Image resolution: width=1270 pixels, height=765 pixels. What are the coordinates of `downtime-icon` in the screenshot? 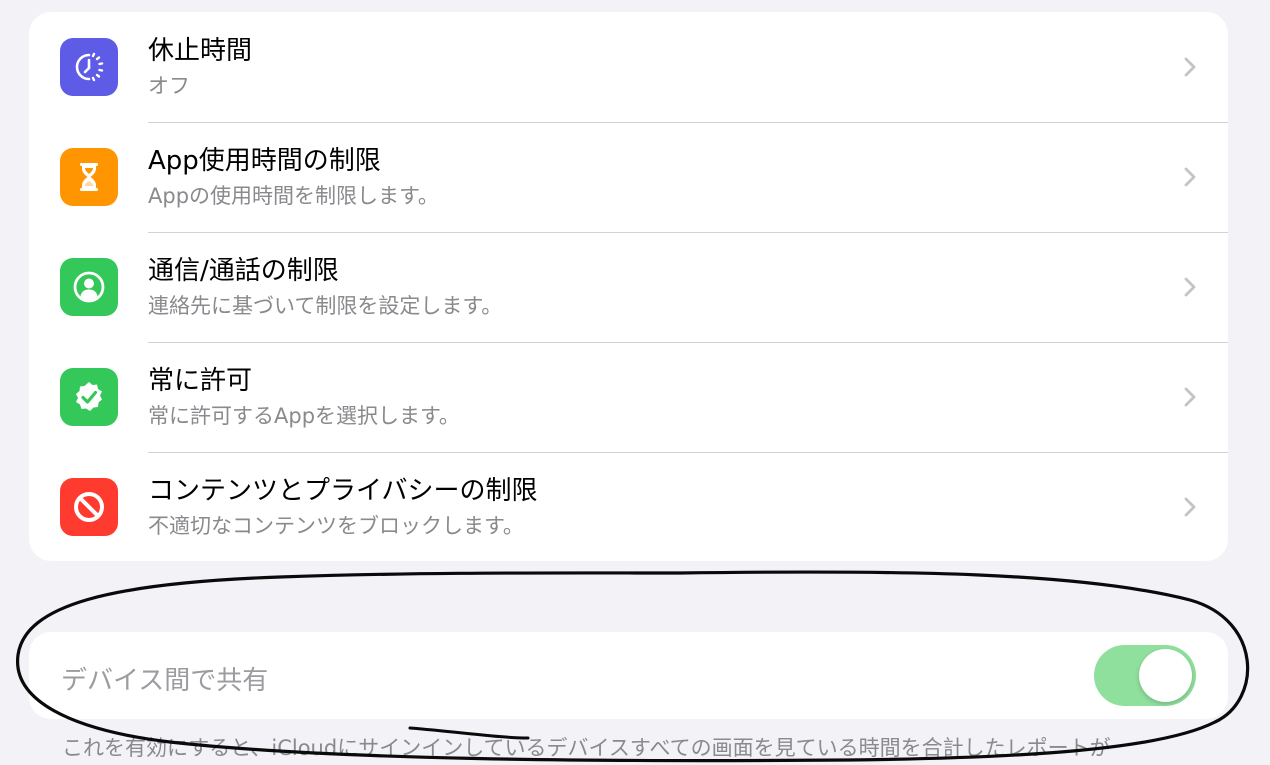 It's located at (89, 67).